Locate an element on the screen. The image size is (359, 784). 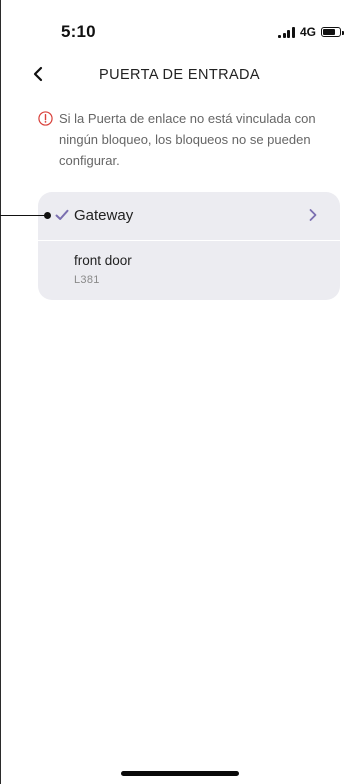
gateway-label: Gateway is located at coordinates (104, 215).